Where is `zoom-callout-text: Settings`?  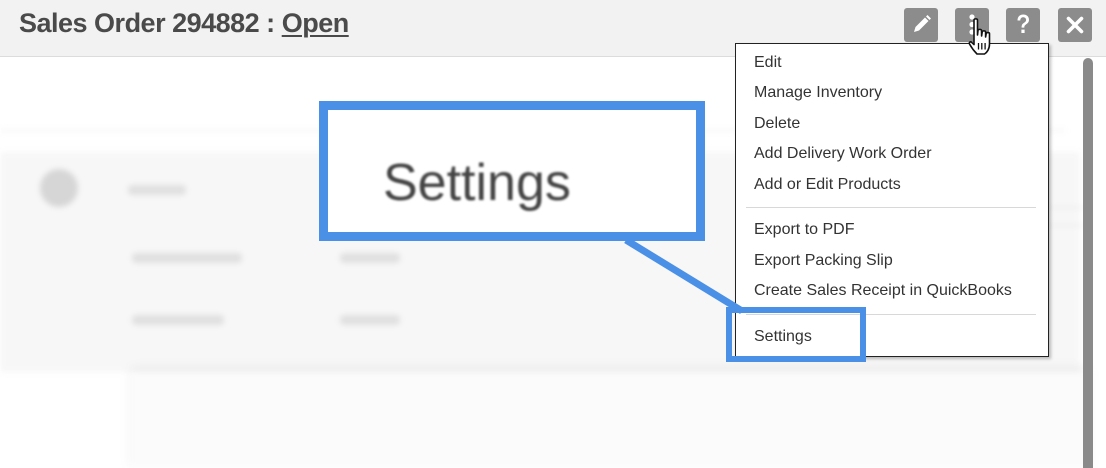
zoom-callout-text: Settings is located at coordinates (477, 183).